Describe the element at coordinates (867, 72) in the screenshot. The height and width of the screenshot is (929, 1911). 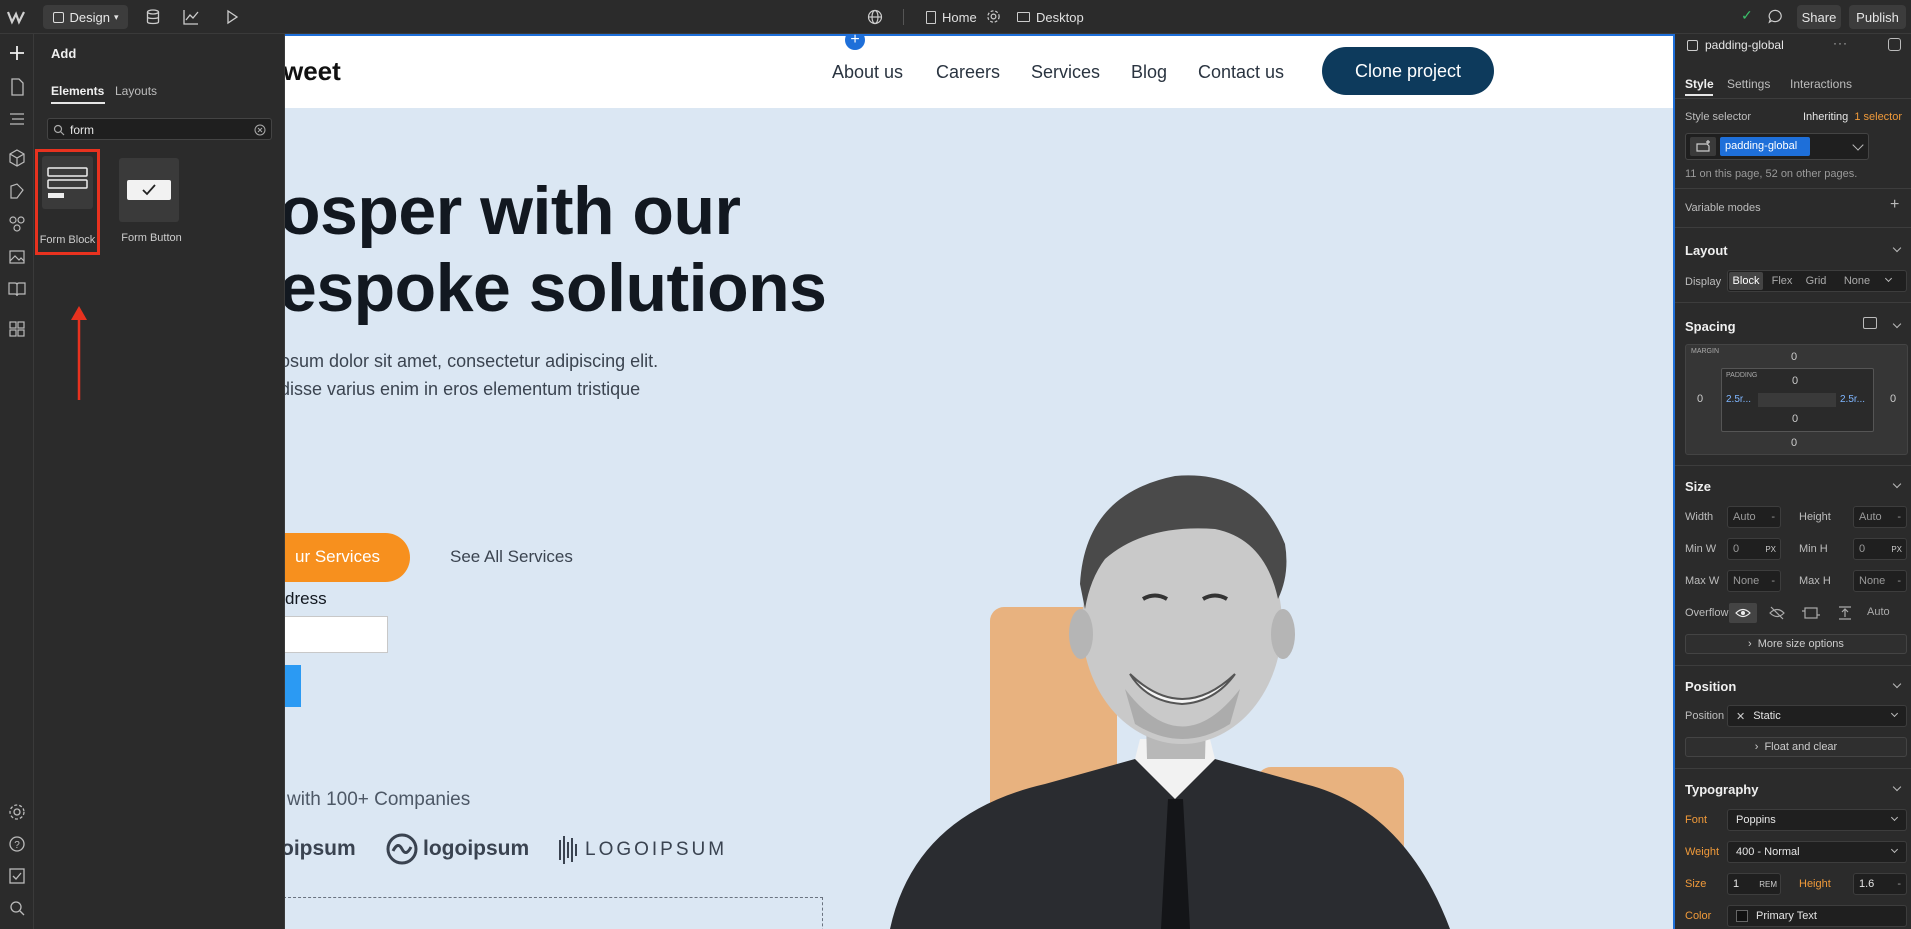
I see `nav-about-us: About us` at that location.